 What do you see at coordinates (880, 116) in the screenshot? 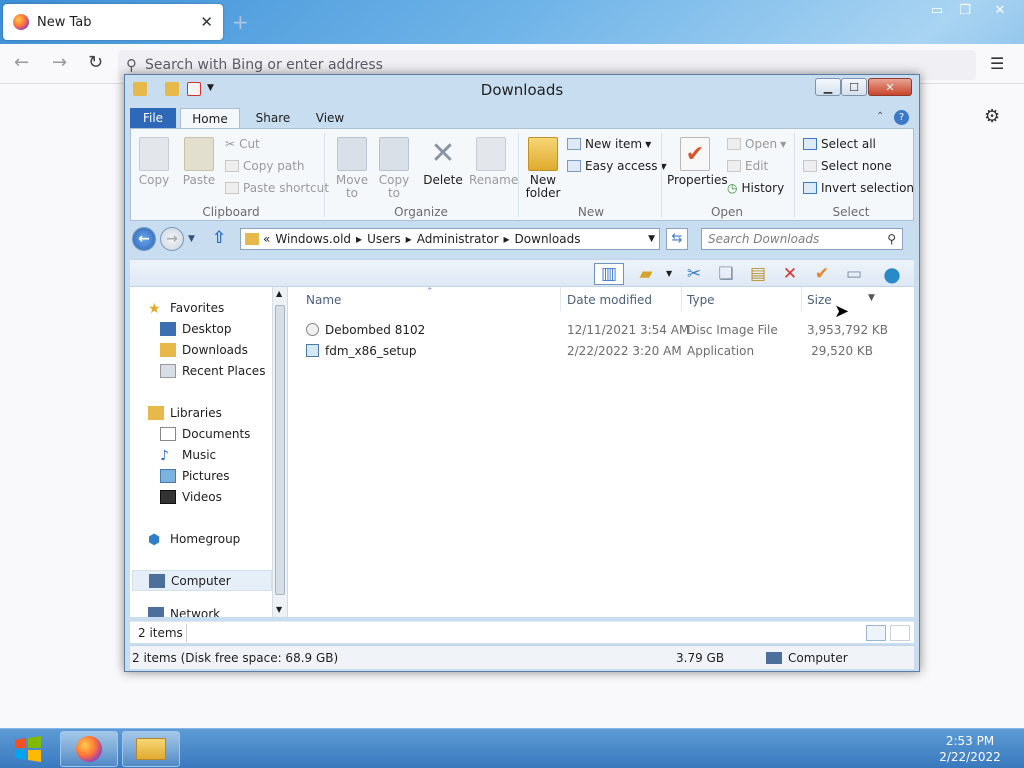
I see `collapse-ribbon-icon: ⌃` at bounding box center [880, 116].